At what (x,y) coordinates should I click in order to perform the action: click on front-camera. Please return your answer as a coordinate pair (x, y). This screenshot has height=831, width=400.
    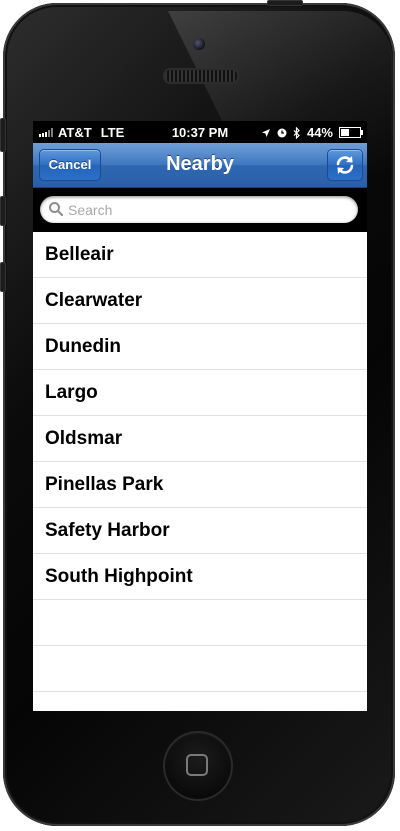
    Looking at the image, I should click on (199, 44).